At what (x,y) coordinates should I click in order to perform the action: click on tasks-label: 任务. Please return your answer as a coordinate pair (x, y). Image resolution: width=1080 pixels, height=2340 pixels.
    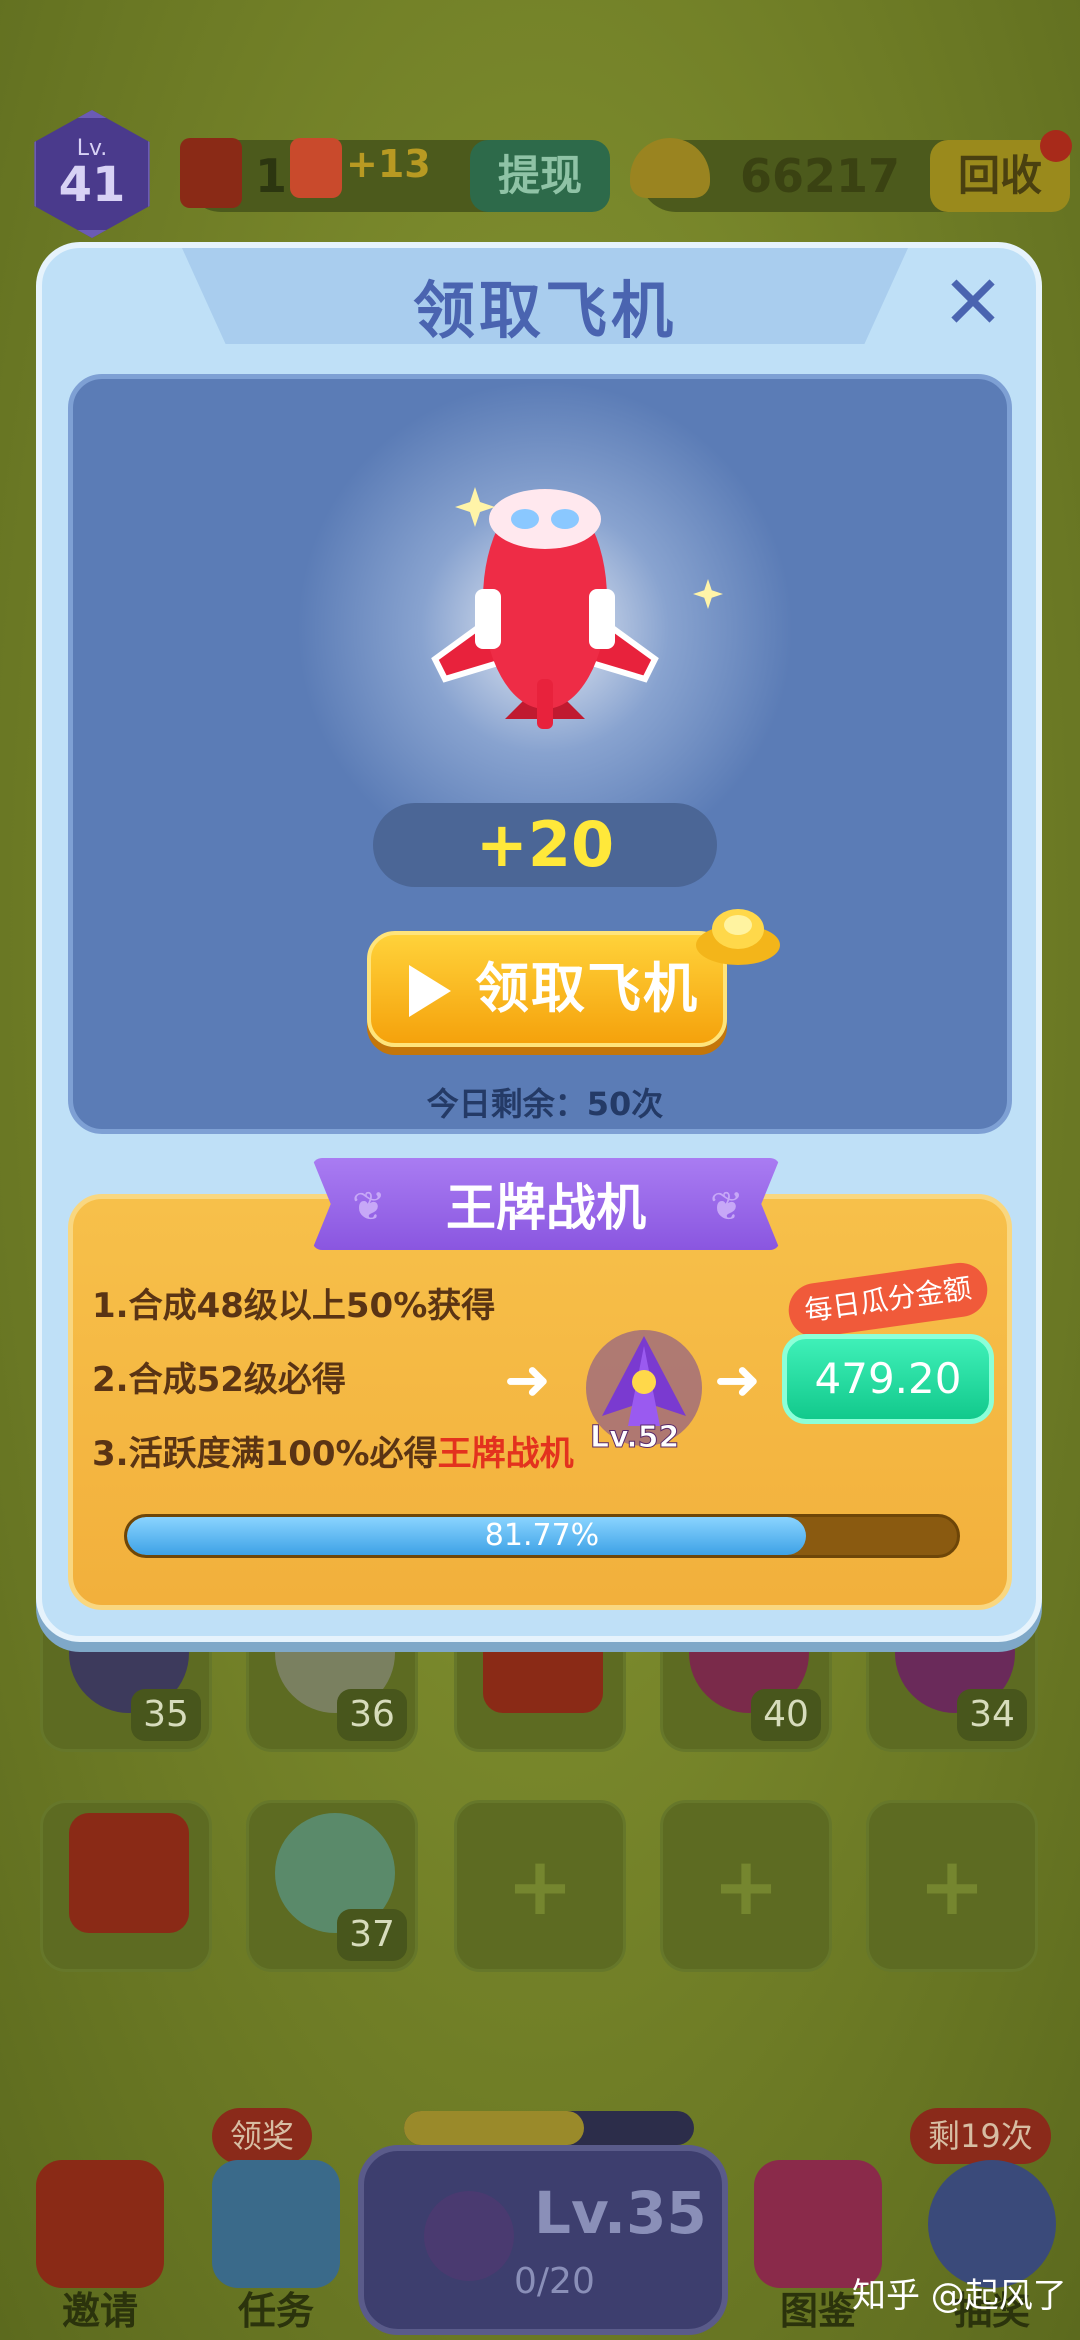
    Looking at the image, I should click on (275, 2311).